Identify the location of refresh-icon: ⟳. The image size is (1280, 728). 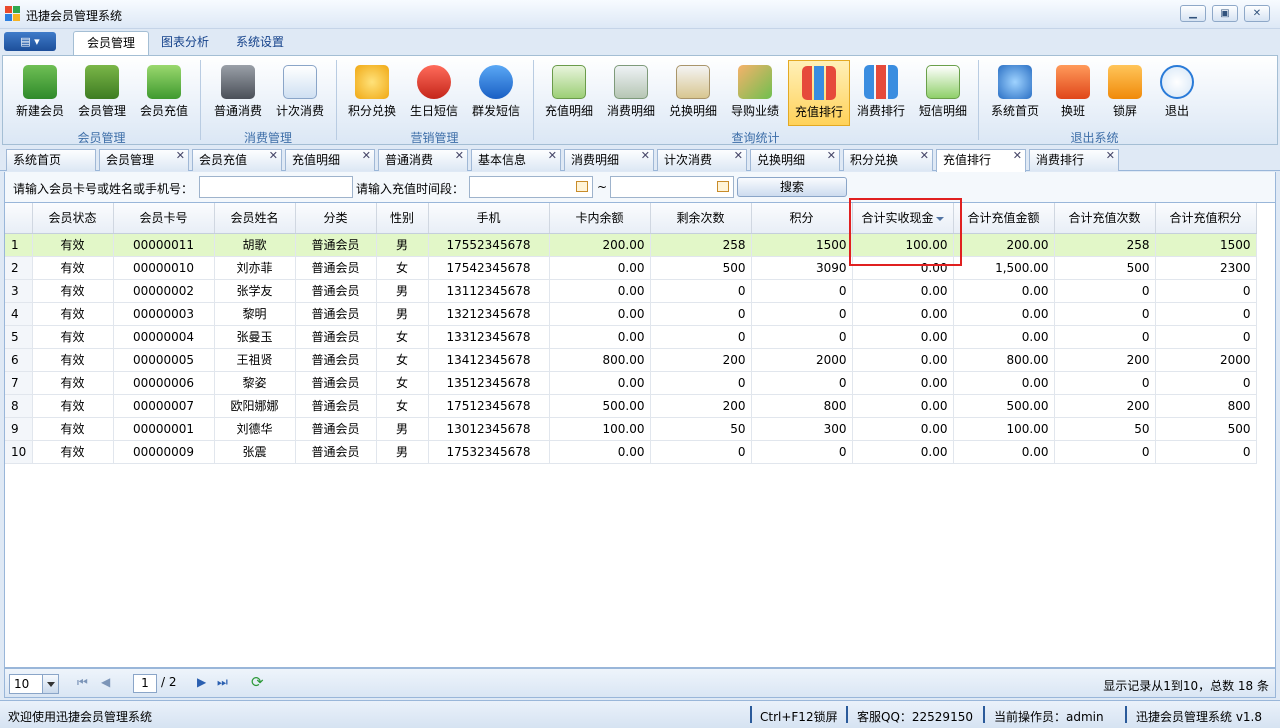
(257, 682).